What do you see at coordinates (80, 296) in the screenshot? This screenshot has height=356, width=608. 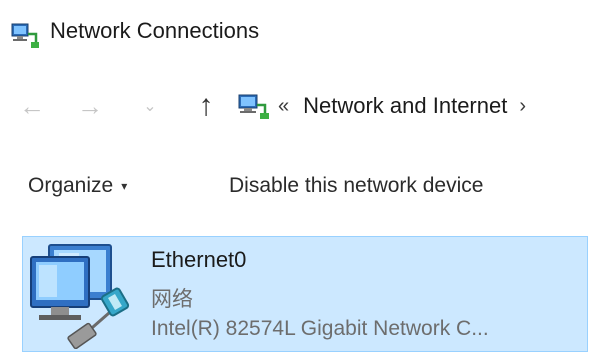 I see `ethernet-adapter-icon` at bounding box center [80, 296].